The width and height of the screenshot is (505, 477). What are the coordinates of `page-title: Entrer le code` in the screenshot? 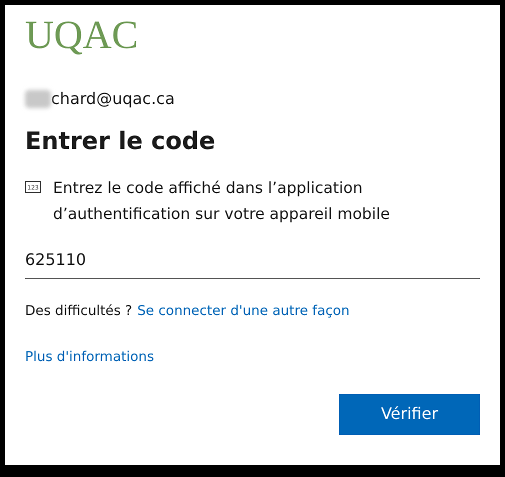 It's located at (120, 141).